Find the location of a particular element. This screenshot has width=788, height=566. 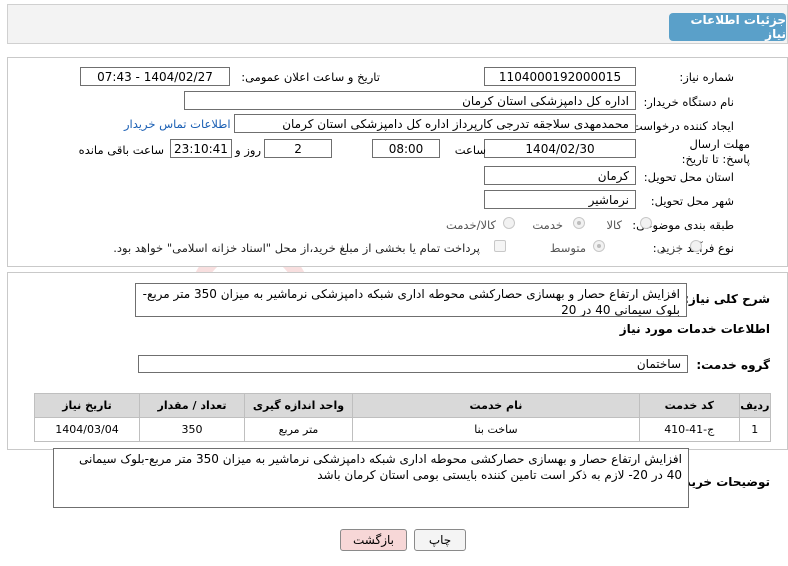

contact-buyer-link: اطلاعات تماس خریدار is located at coordinates (177, 124).